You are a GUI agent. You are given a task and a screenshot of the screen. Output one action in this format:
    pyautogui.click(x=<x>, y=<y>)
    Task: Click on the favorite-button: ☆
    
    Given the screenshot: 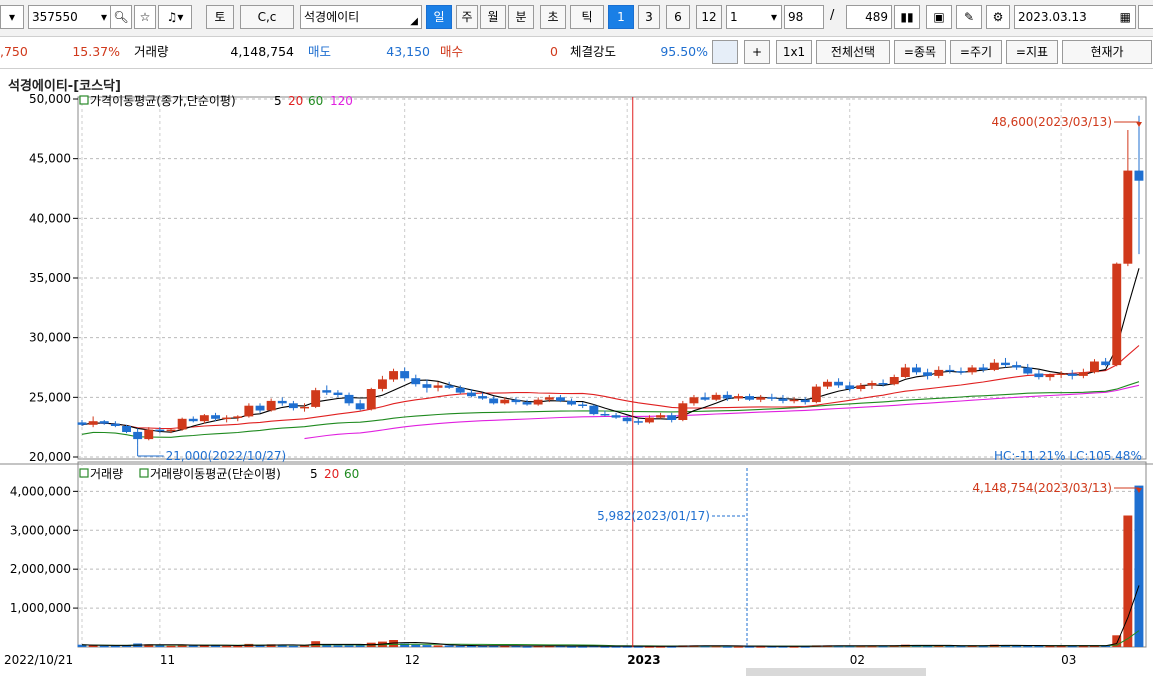 What is the action you would take?
    pyautogui.click(x=145, y=17)
    